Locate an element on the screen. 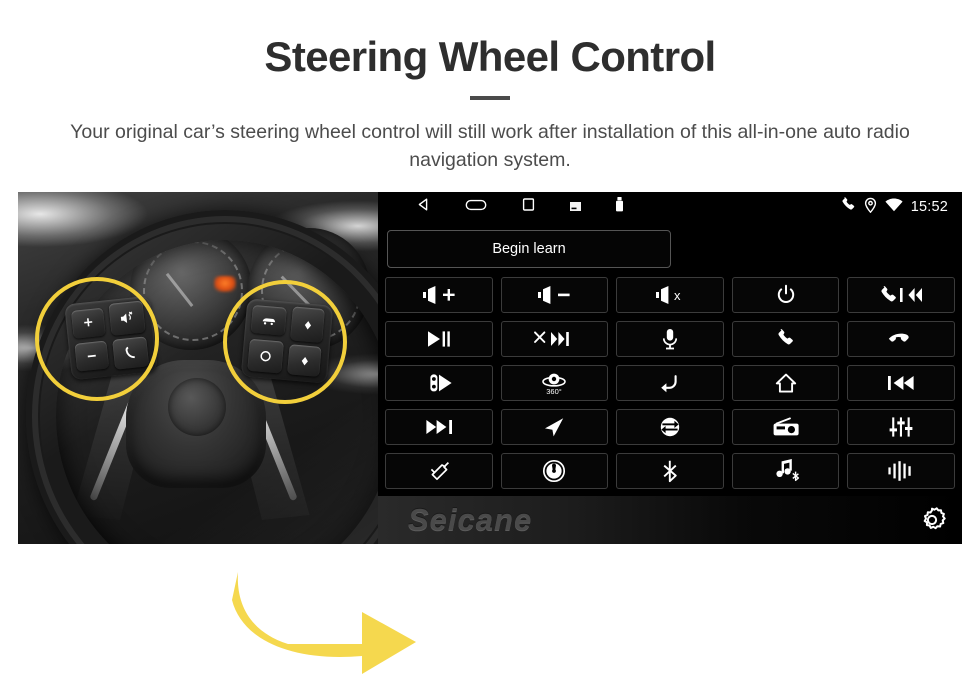  button-power is located at coordinates (785, 295).